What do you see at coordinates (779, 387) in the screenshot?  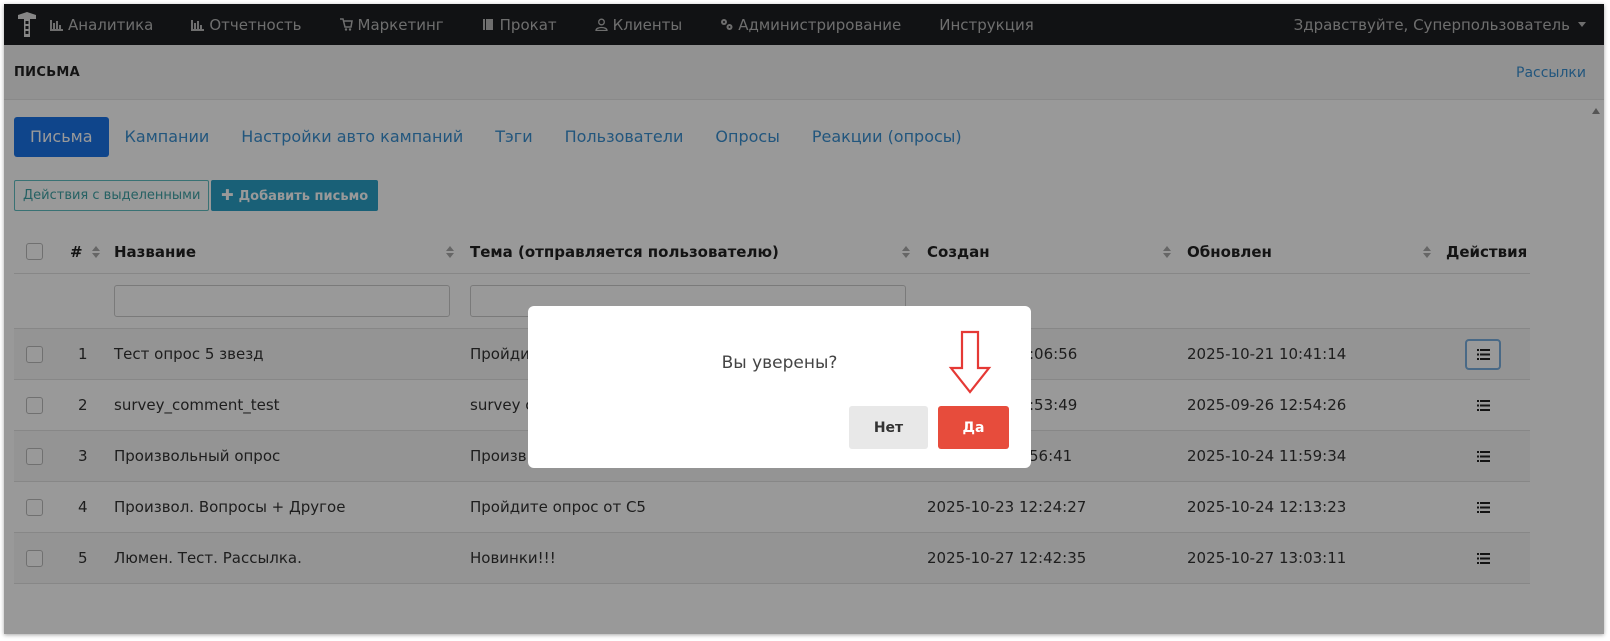 I see `confirm-dialog: Вы уверены? Нет Да` at bounding box center [779, 387].